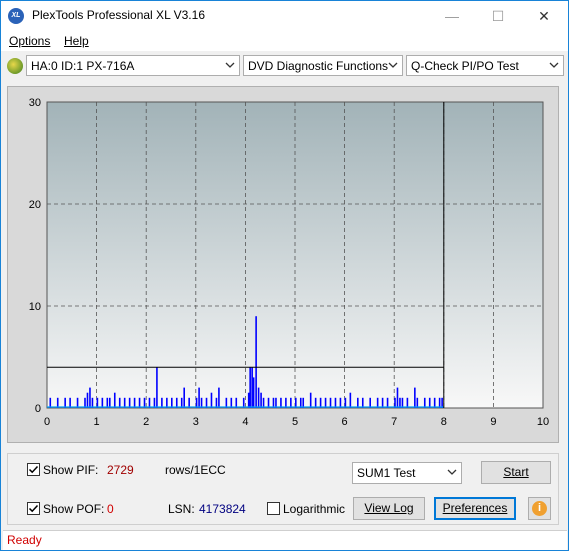  Describe the element at coordinates (222, 509) in the screenshot. I see `lsn-value: 4173824` at that location.